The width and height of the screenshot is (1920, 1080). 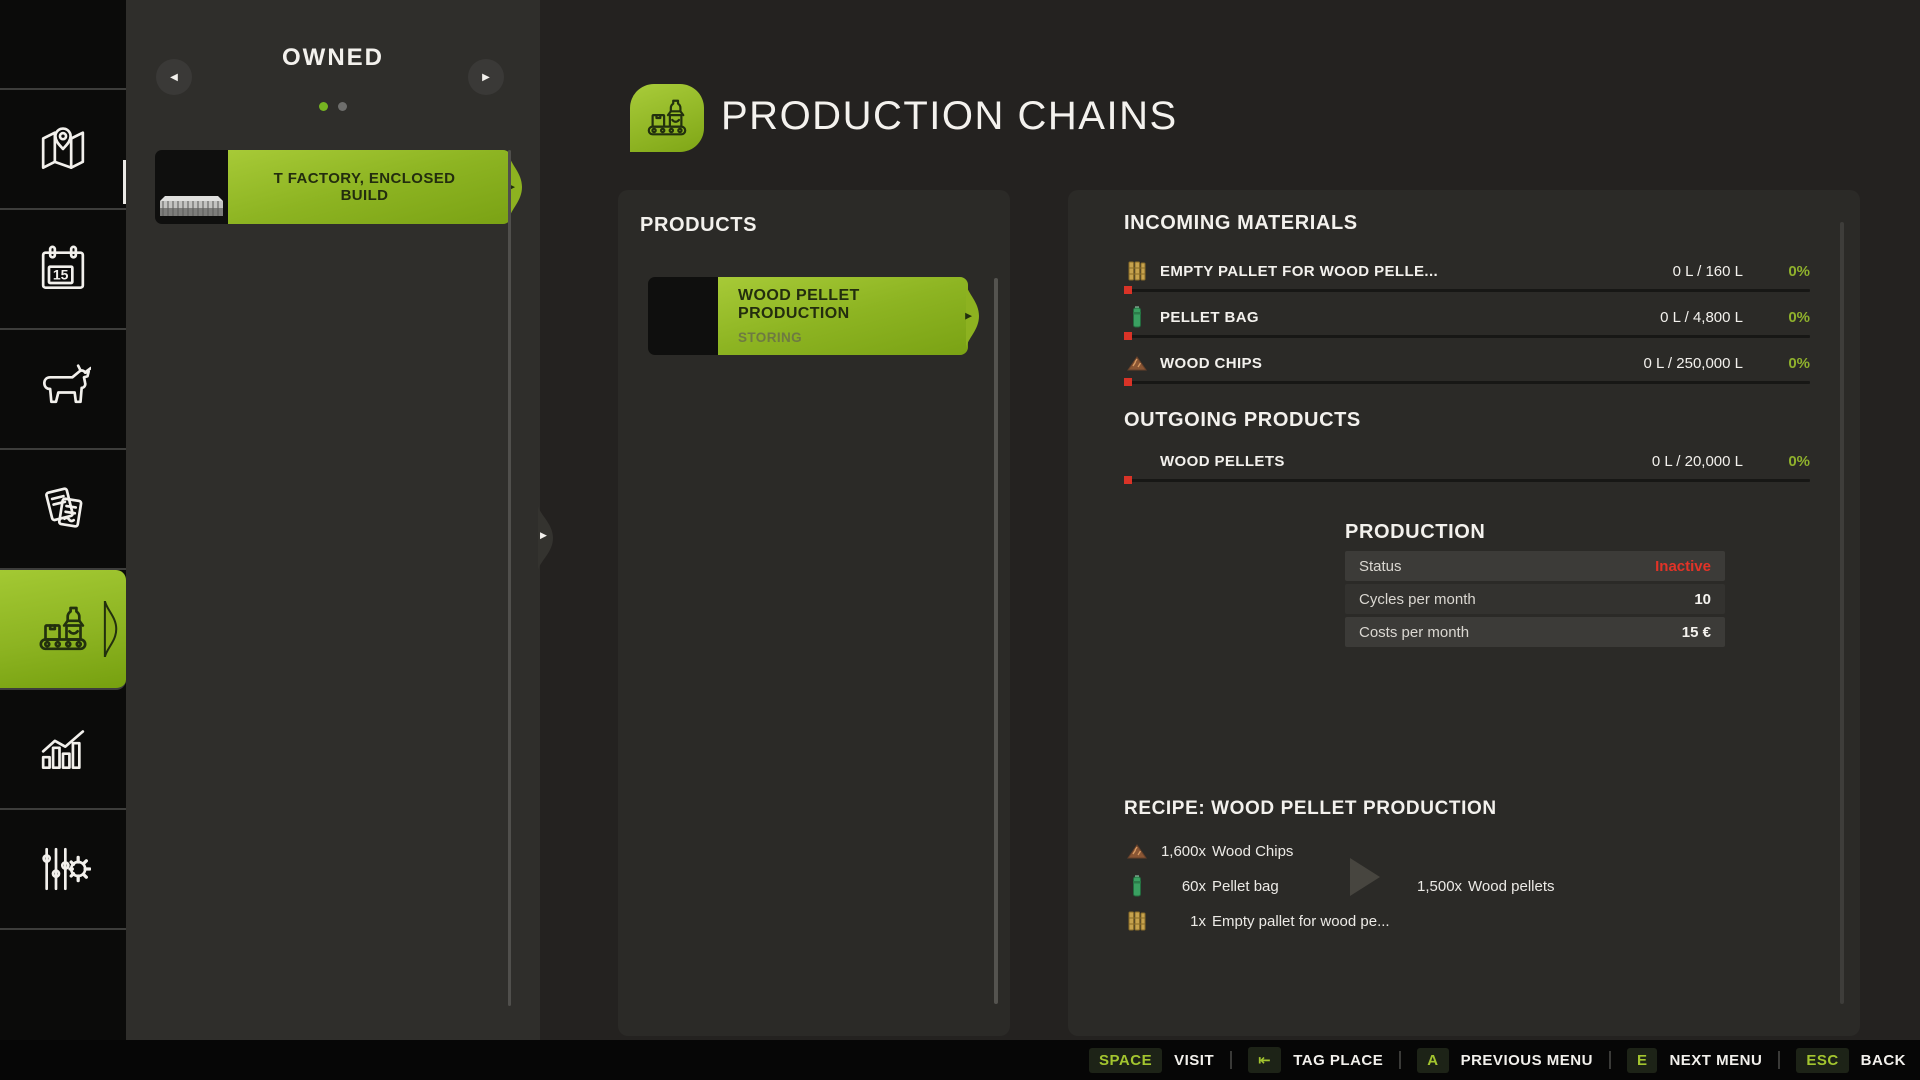 What do you see at coordinates (1222, 461) in the screenshot?
I see `material-name: WOOD PELLETS` at bounding box center [1222, 461].